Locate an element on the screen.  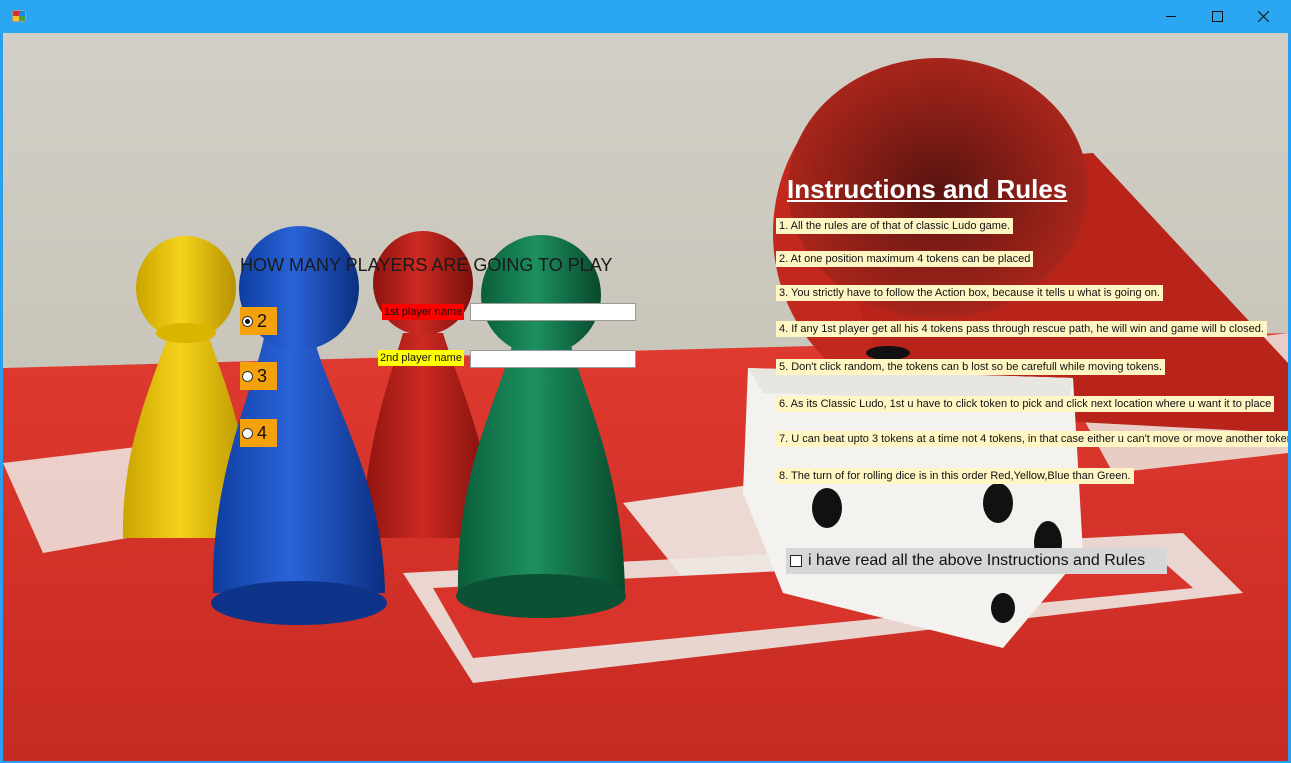
player-count-radio-3: 3 is located at coordinates (258, 376).